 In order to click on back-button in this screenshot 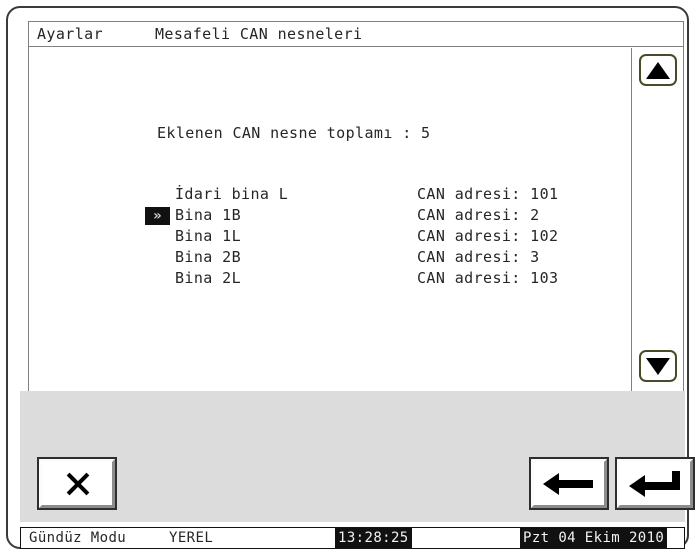, I will do `click(569, 483)`.